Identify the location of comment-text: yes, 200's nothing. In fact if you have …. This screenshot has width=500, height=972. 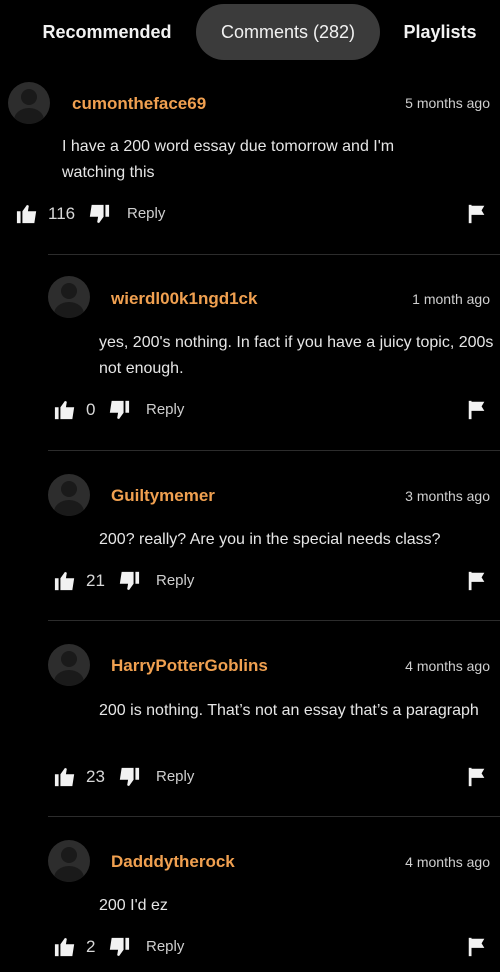
(296, 355).